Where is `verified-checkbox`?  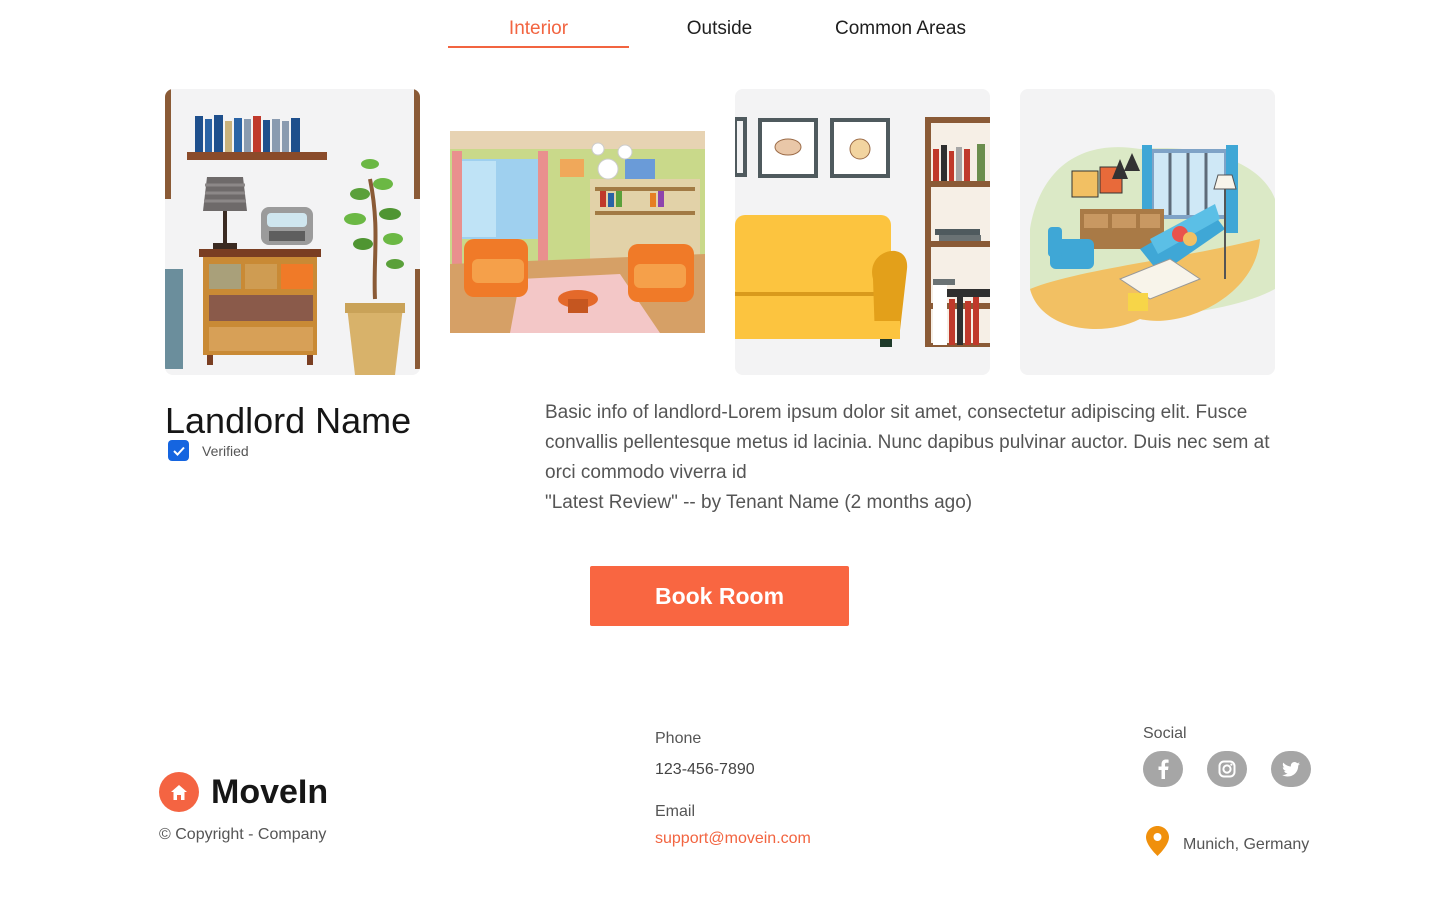 verified-checkbox is located at coordinates (178, 450).